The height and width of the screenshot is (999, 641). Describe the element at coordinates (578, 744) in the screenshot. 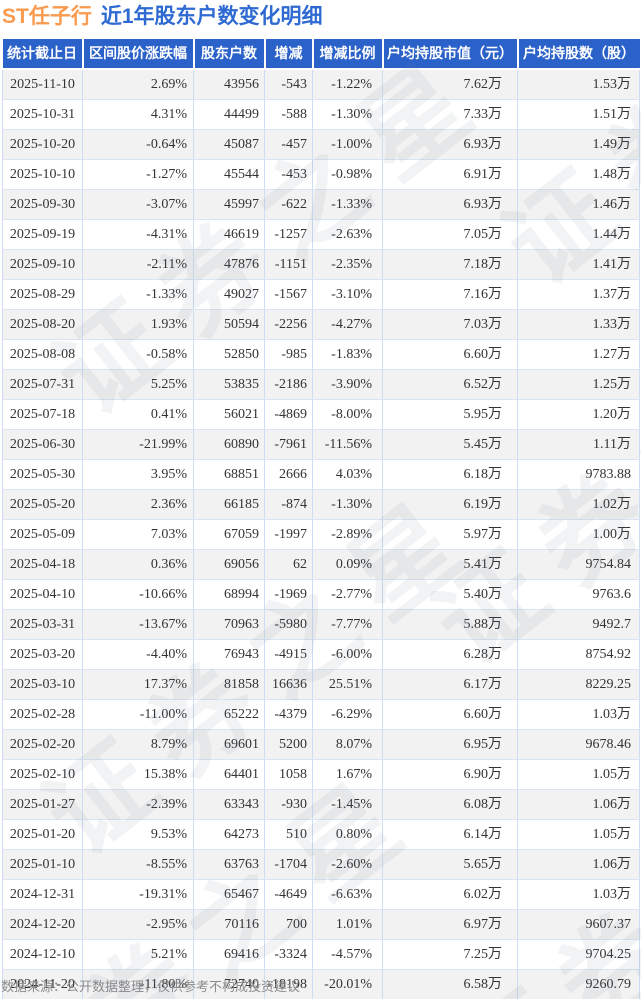

I see `cell-avg-shares: 9678.46` at that location.